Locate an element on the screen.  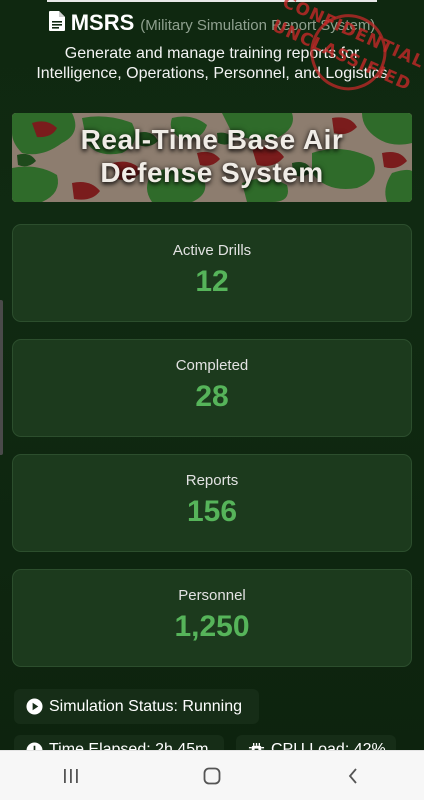
clock-icon is located at coordinates (34, 745).